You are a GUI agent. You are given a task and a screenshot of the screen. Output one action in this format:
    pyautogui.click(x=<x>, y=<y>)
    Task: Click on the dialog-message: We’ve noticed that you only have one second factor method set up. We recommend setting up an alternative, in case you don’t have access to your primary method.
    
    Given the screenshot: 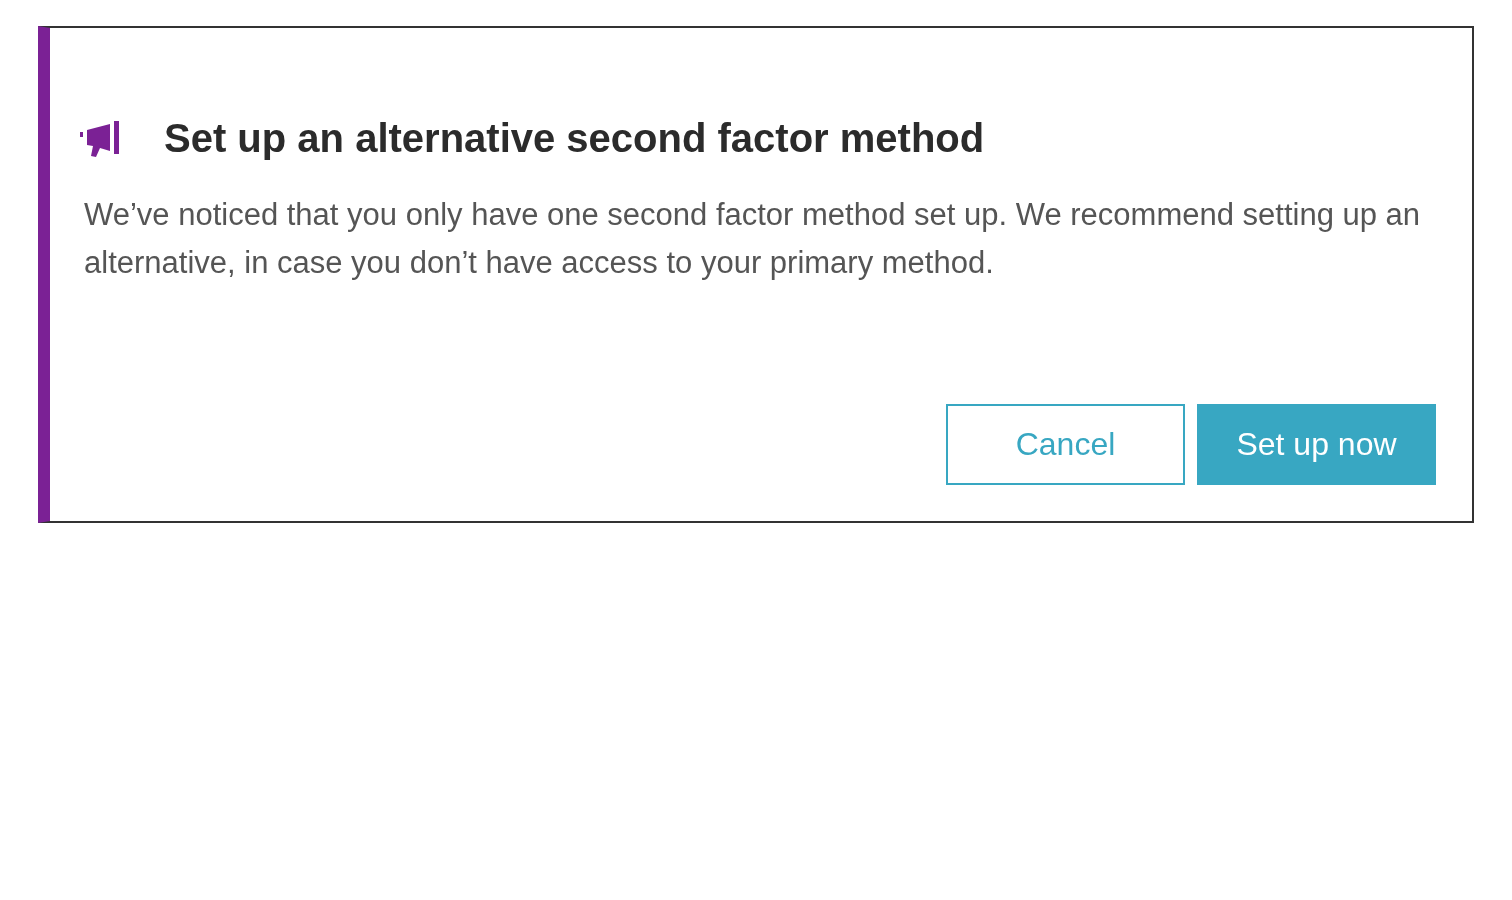 What is the action you would take?
    pyautogui.click(x=753, y=239)
    